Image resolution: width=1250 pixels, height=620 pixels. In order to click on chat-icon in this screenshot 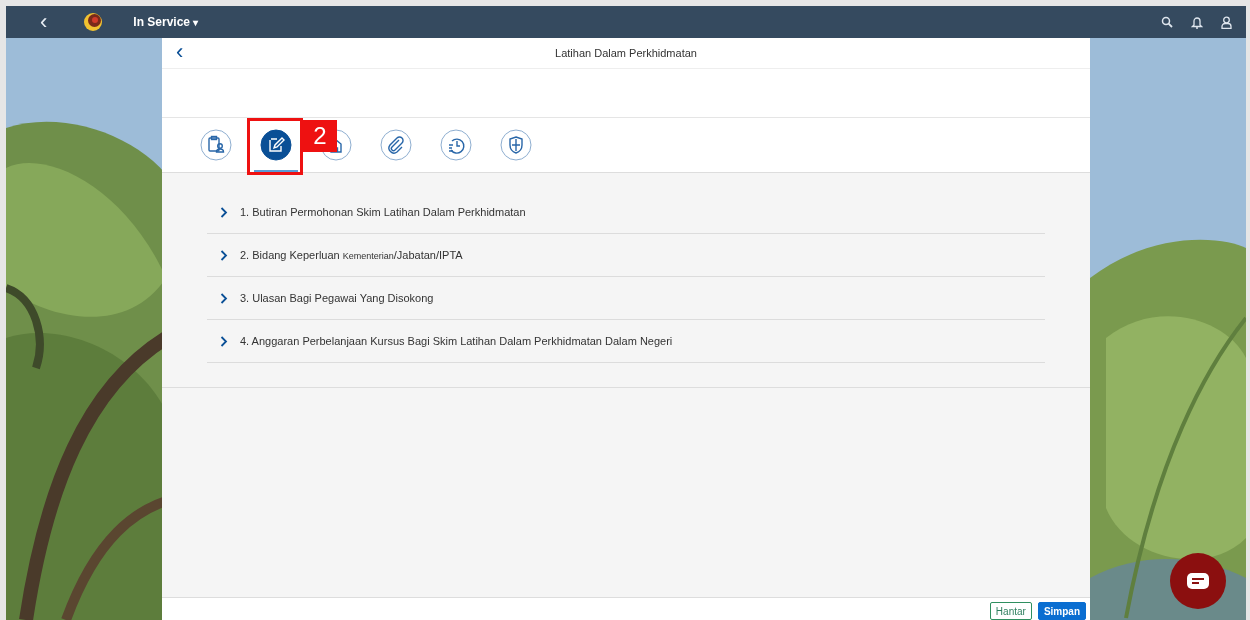, I will do `click(1198, 581)`.